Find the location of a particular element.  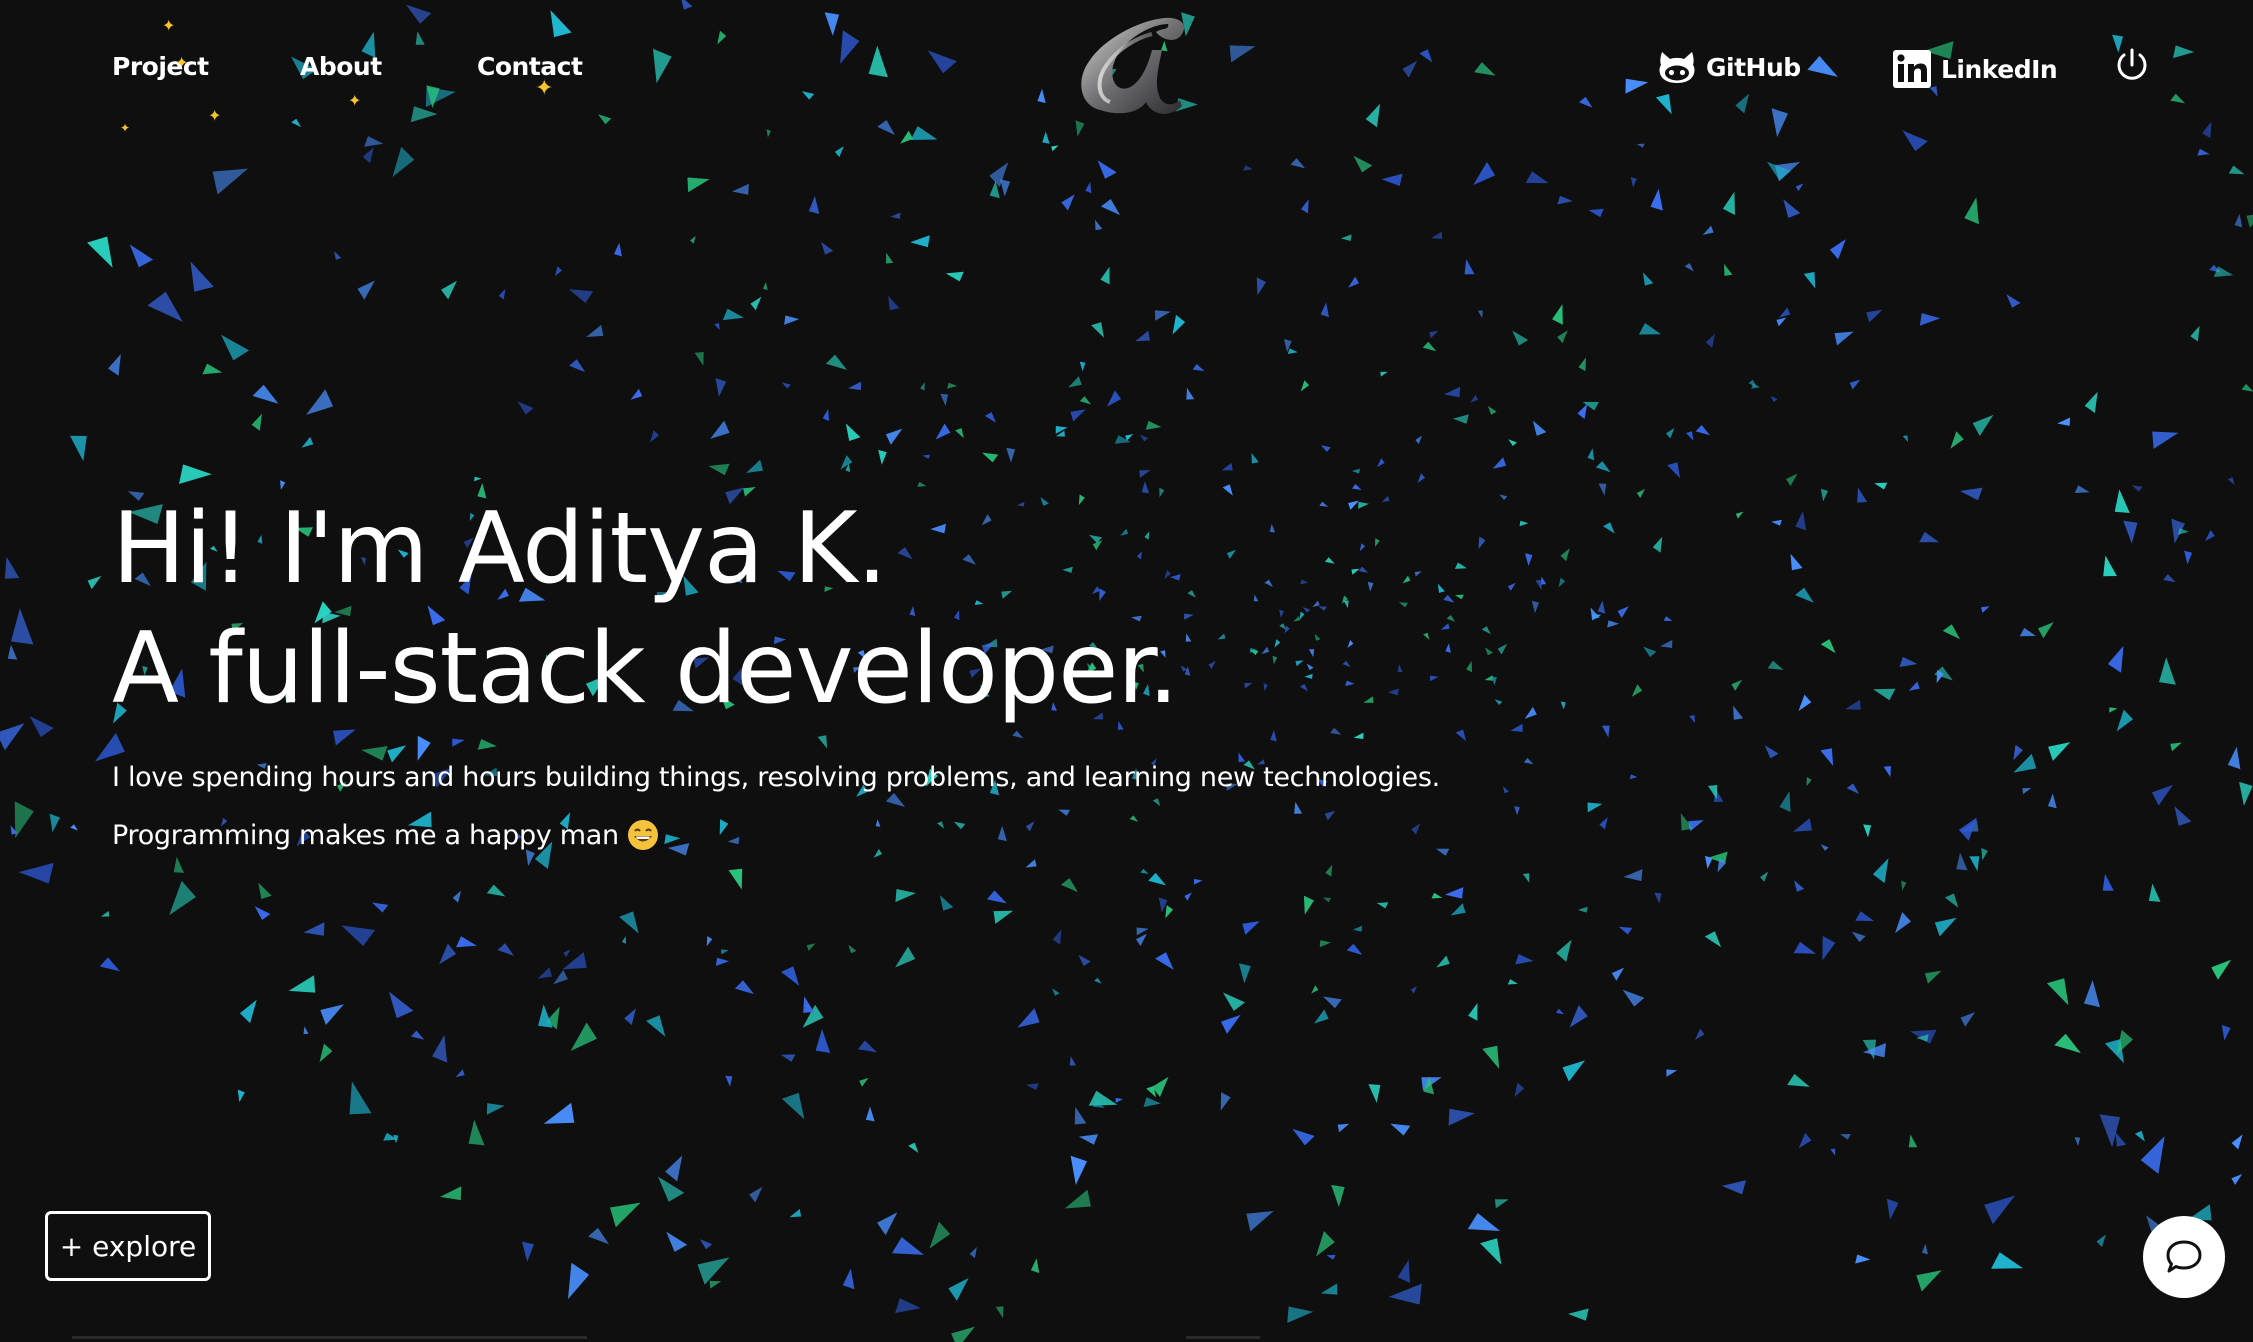

nav-link-contact: Contact is located at coordinates (530, 66).